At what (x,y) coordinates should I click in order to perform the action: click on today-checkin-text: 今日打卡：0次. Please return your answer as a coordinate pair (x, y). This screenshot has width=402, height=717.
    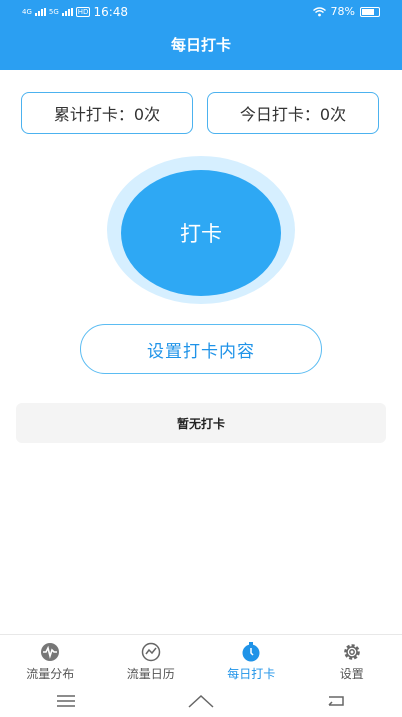
    Looking at the image, I should click on (293, 114).